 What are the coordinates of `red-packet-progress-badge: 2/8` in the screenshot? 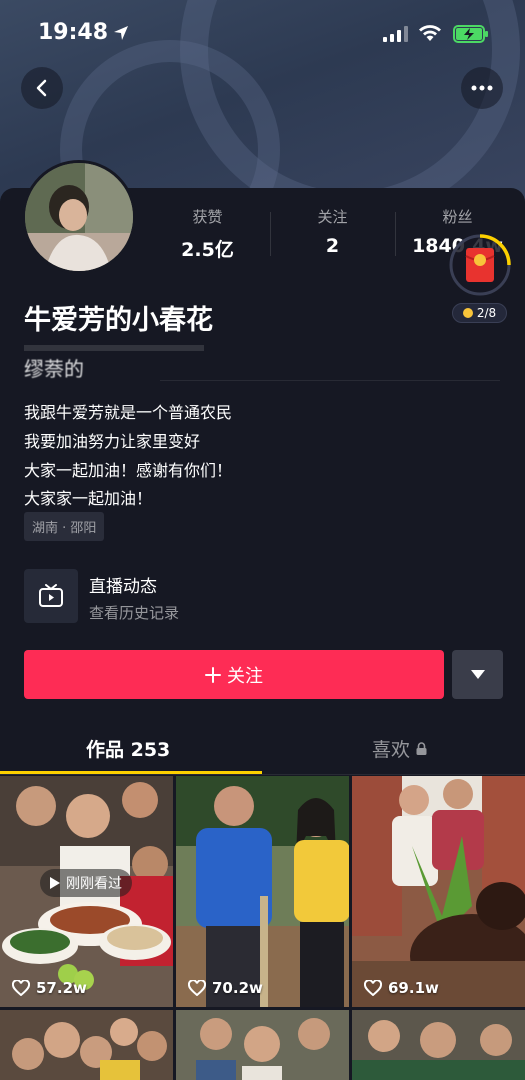 It's located at (479, 313).